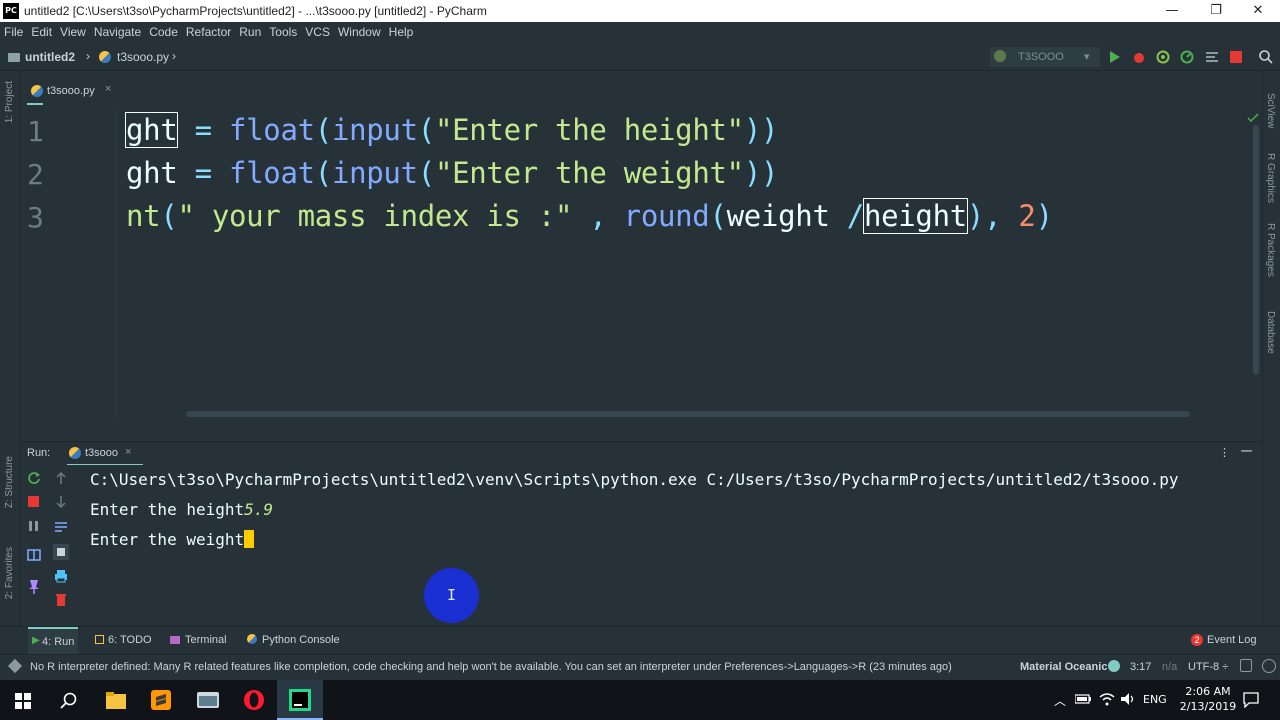  I want to click on vertical-scrollbar, so click(1256, 250).